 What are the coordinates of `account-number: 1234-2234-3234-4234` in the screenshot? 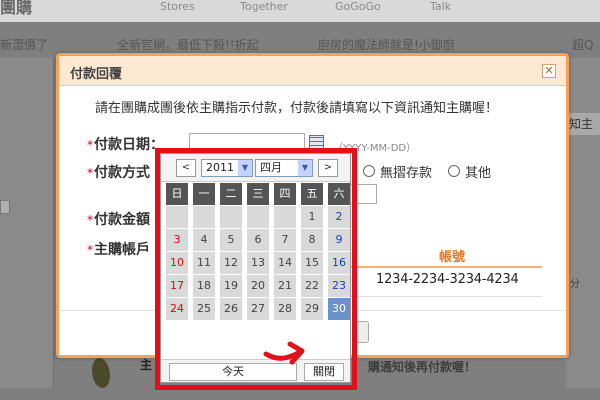 It's located at (447, 279).